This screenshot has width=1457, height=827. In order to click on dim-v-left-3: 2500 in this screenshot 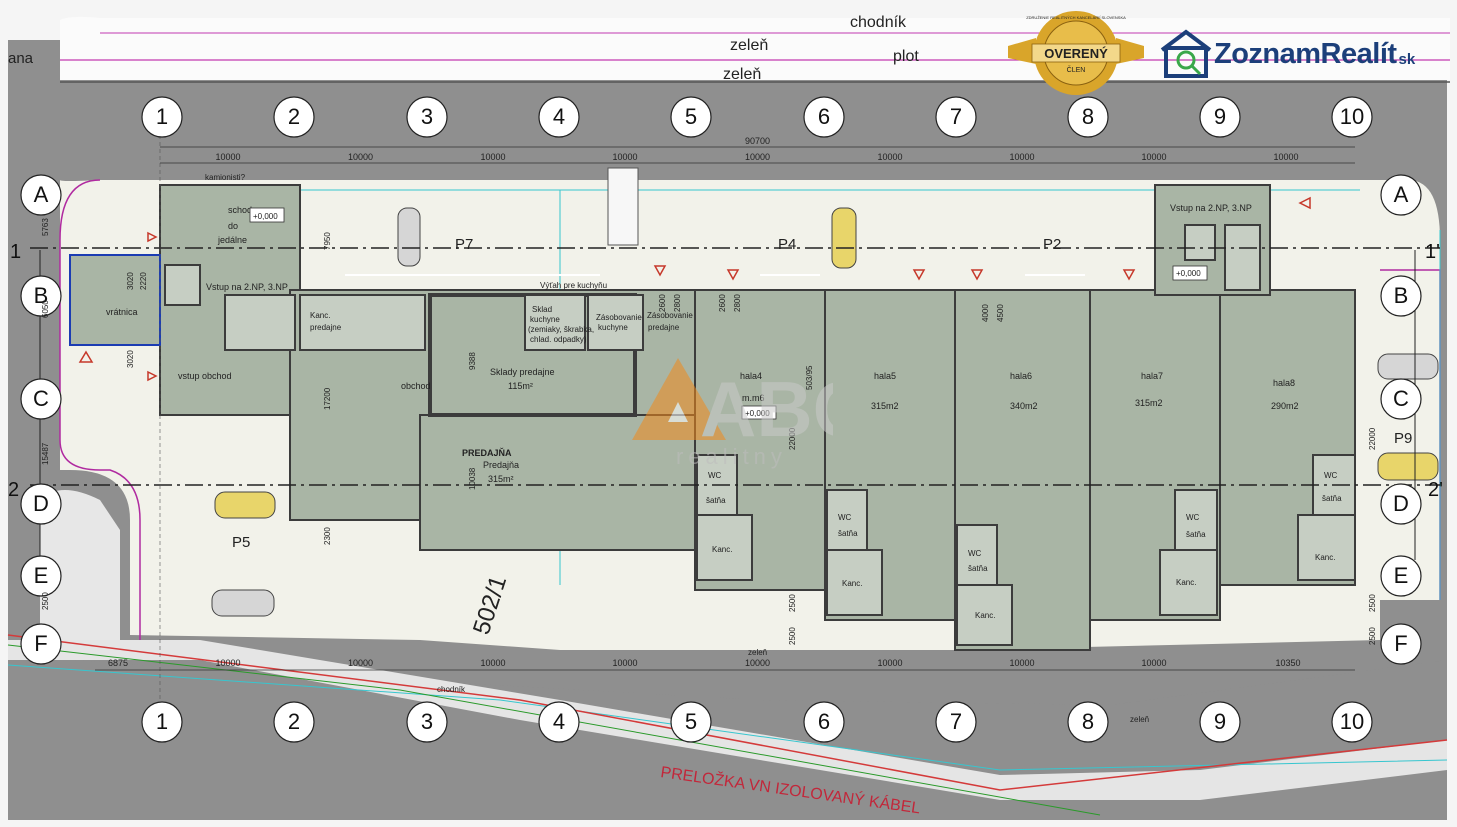, I will do `click(45, 601)`.